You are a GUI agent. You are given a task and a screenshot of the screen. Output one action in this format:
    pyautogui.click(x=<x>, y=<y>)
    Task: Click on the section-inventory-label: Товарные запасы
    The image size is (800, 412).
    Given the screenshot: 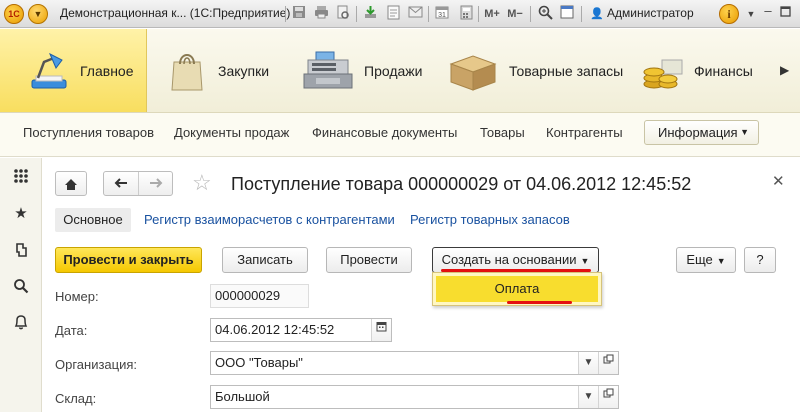 What is the action you would take?
    pyautogui.click(x=566, y=70)
    